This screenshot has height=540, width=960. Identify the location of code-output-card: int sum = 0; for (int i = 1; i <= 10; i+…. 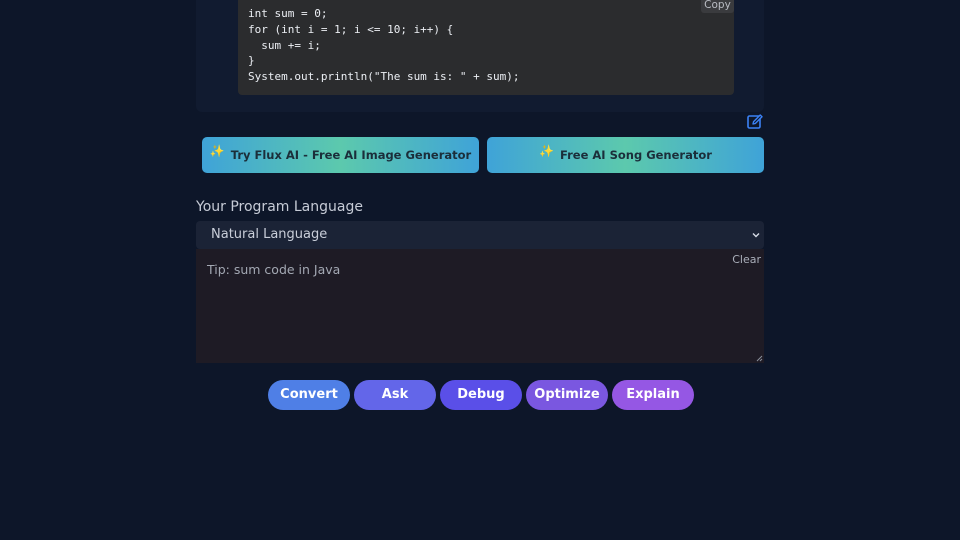
(480, 56).